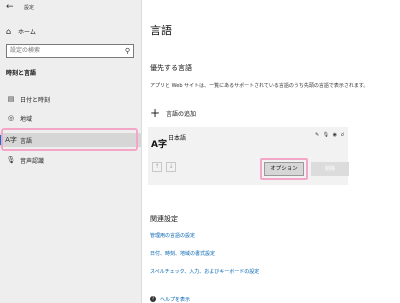 The width and height of the screenshot is (400, 303). I want to click on sidebar-item-label: 日付と時刻, so click(35, 100).